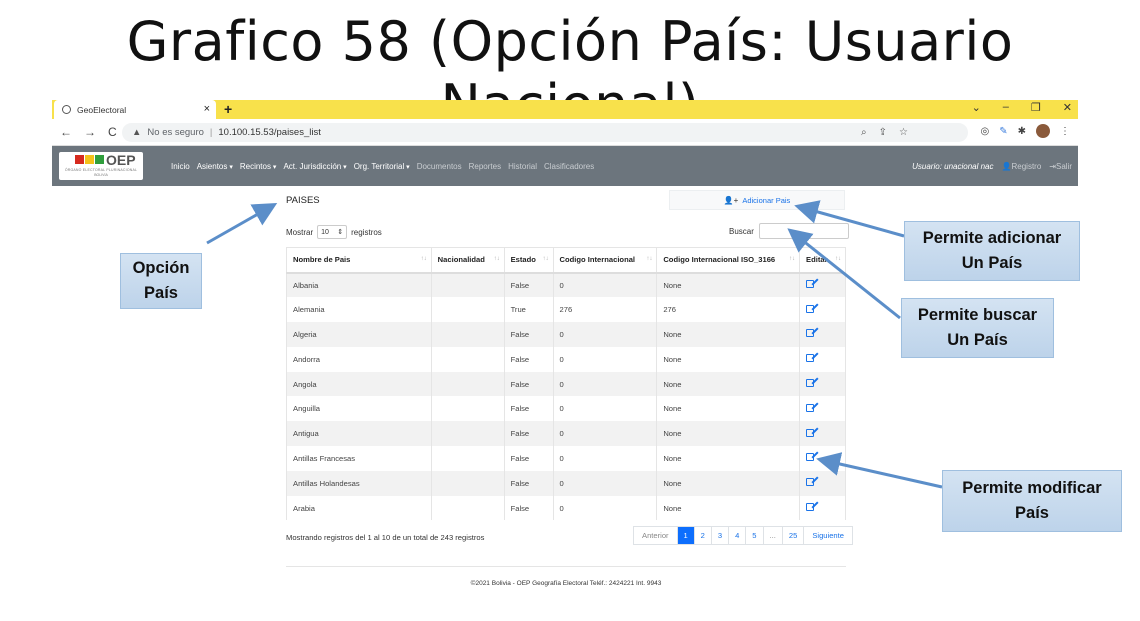 The image size is (1140, 621). I want to click on close-tab-icon: ×, so click(207, 109).